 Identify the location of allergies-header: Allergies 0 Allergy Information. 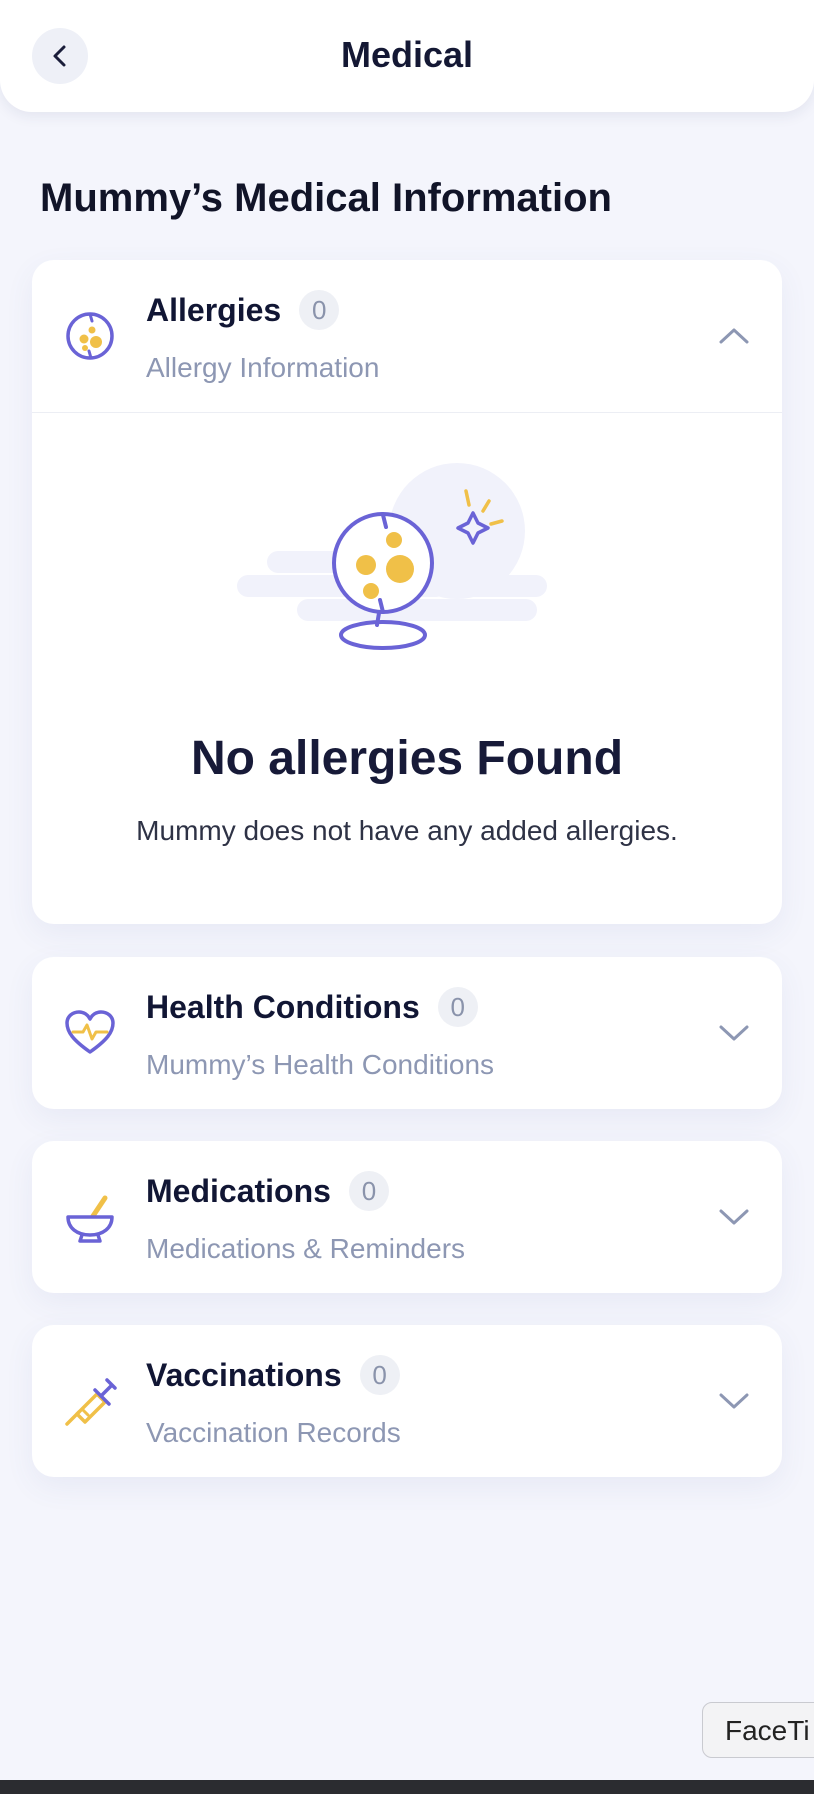
(407, 336).